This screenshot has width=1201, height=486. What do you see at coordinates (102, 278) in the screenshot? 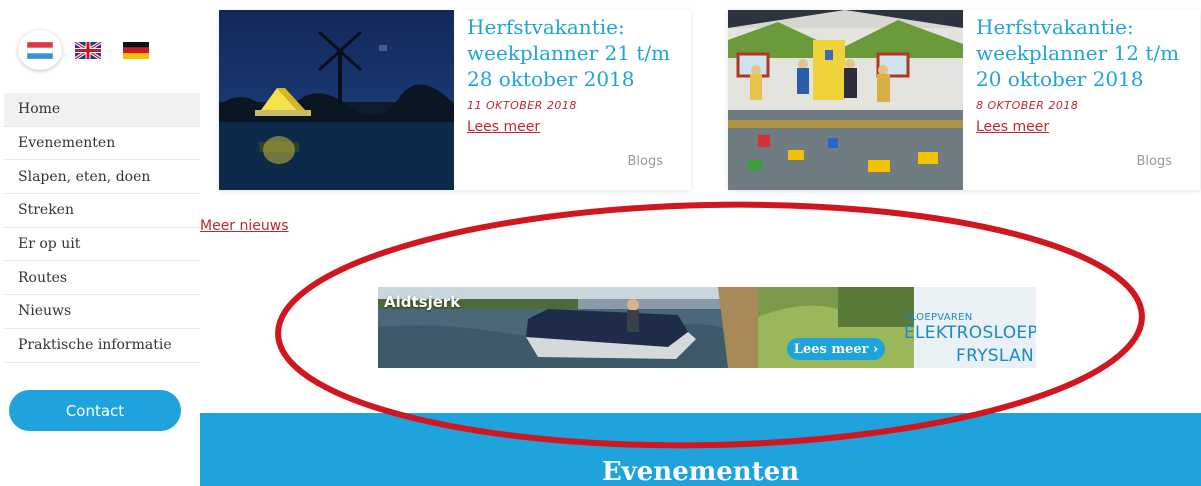
I see `nav-item-routes: Routes` at bounding box center [102, 278].